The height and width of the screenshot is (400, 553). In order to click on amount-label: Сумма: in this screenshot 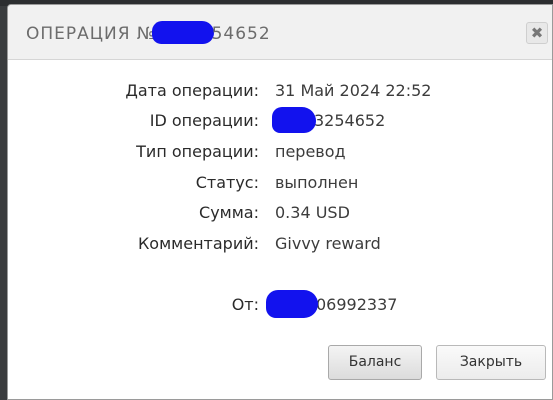, I will do `click(229, 212)`.